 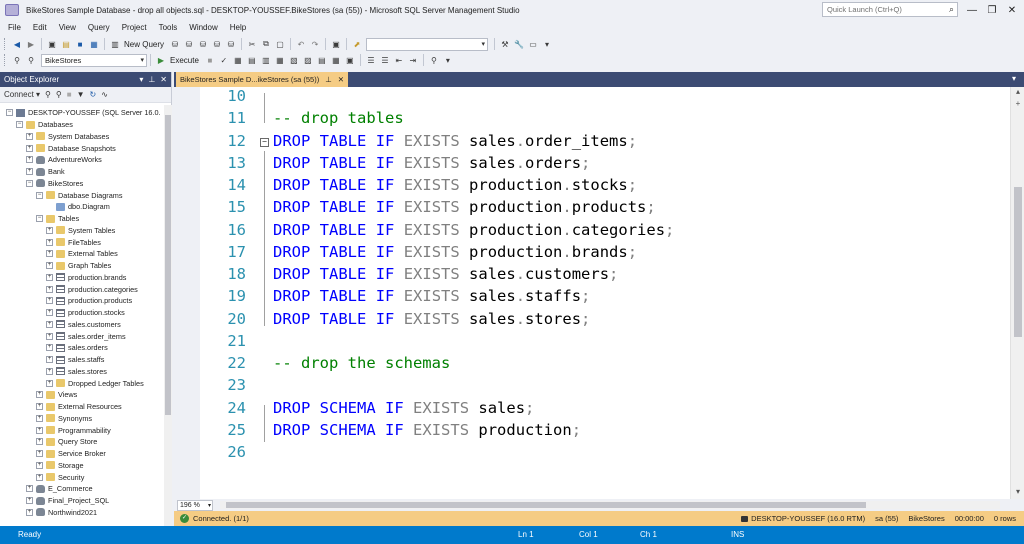 What do you see at coordinates (73, 242) in the screenshot?
I see `tree-node: + FileTables` at bounding box center [73, 242].